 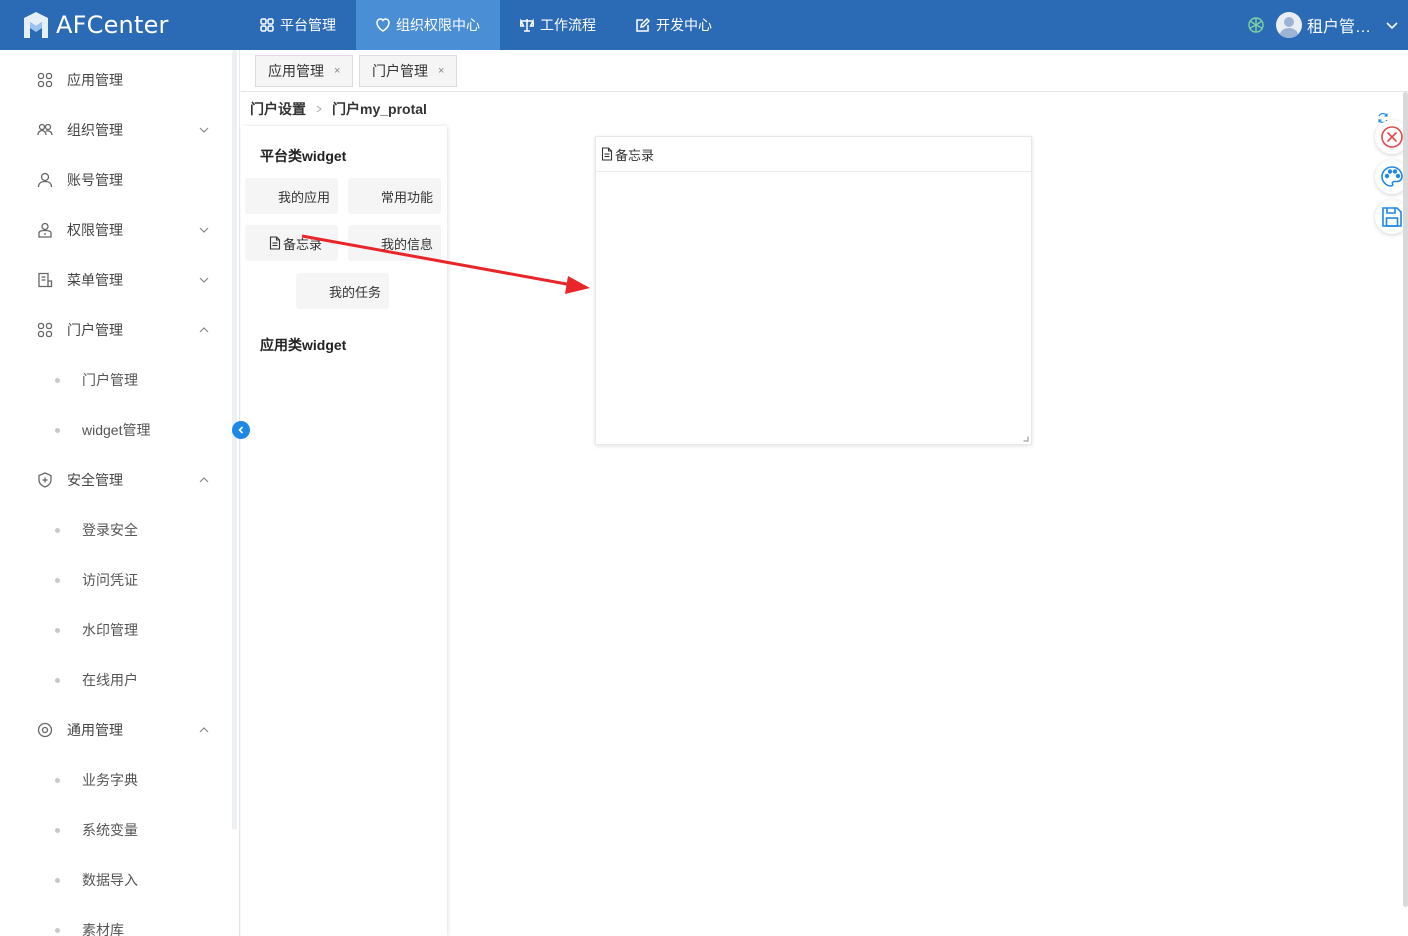 I want to click on sidebar-subitem-portal-management: 门户管理, so click(x=116, y=380).